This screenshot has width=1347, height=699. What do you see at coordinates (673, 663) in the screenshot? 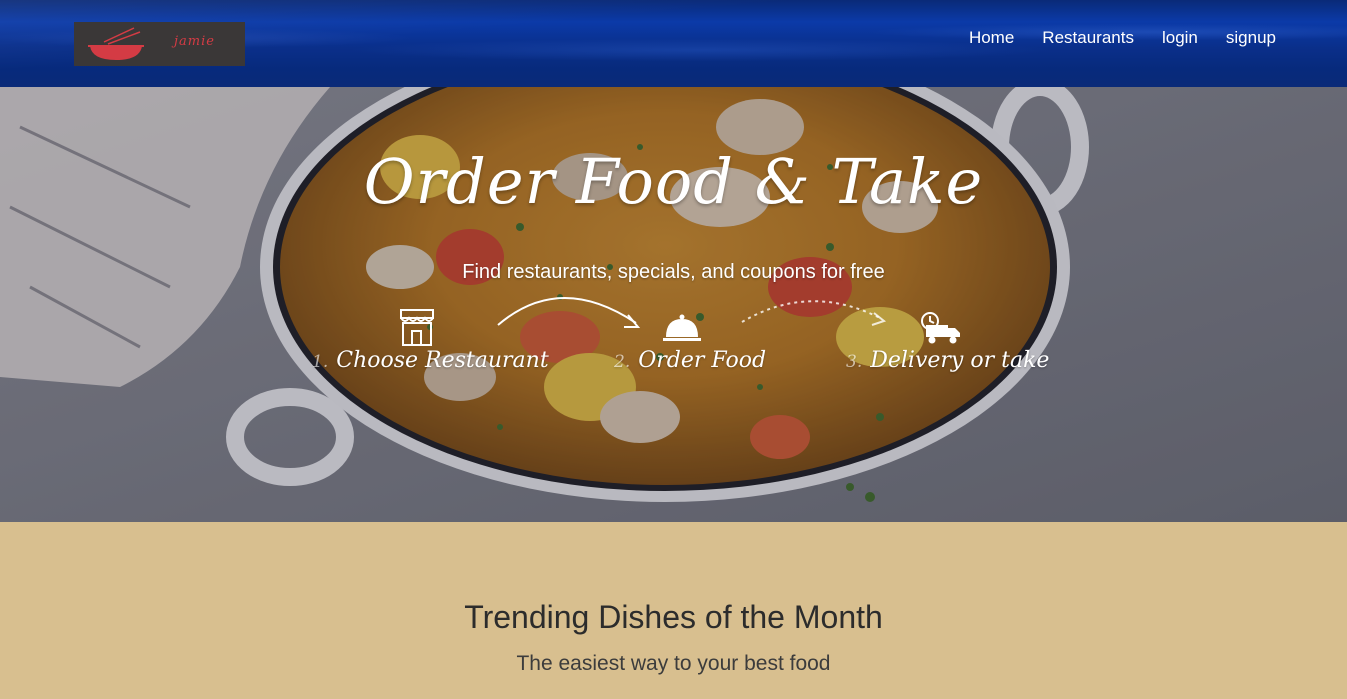
I see `trending-subtitle: The easiest way to your best food` at bounding box center [673, 663].